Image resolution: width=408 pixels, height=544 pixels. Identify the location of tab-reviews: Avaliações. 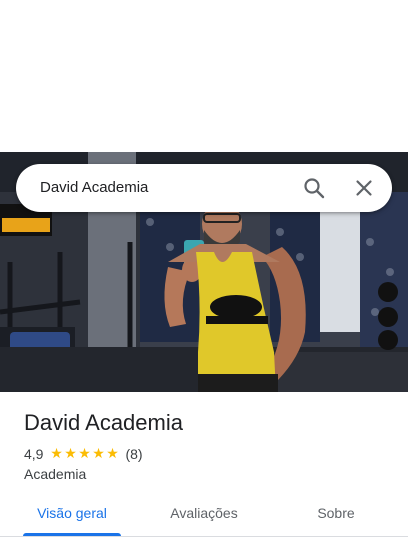
(204, 514).